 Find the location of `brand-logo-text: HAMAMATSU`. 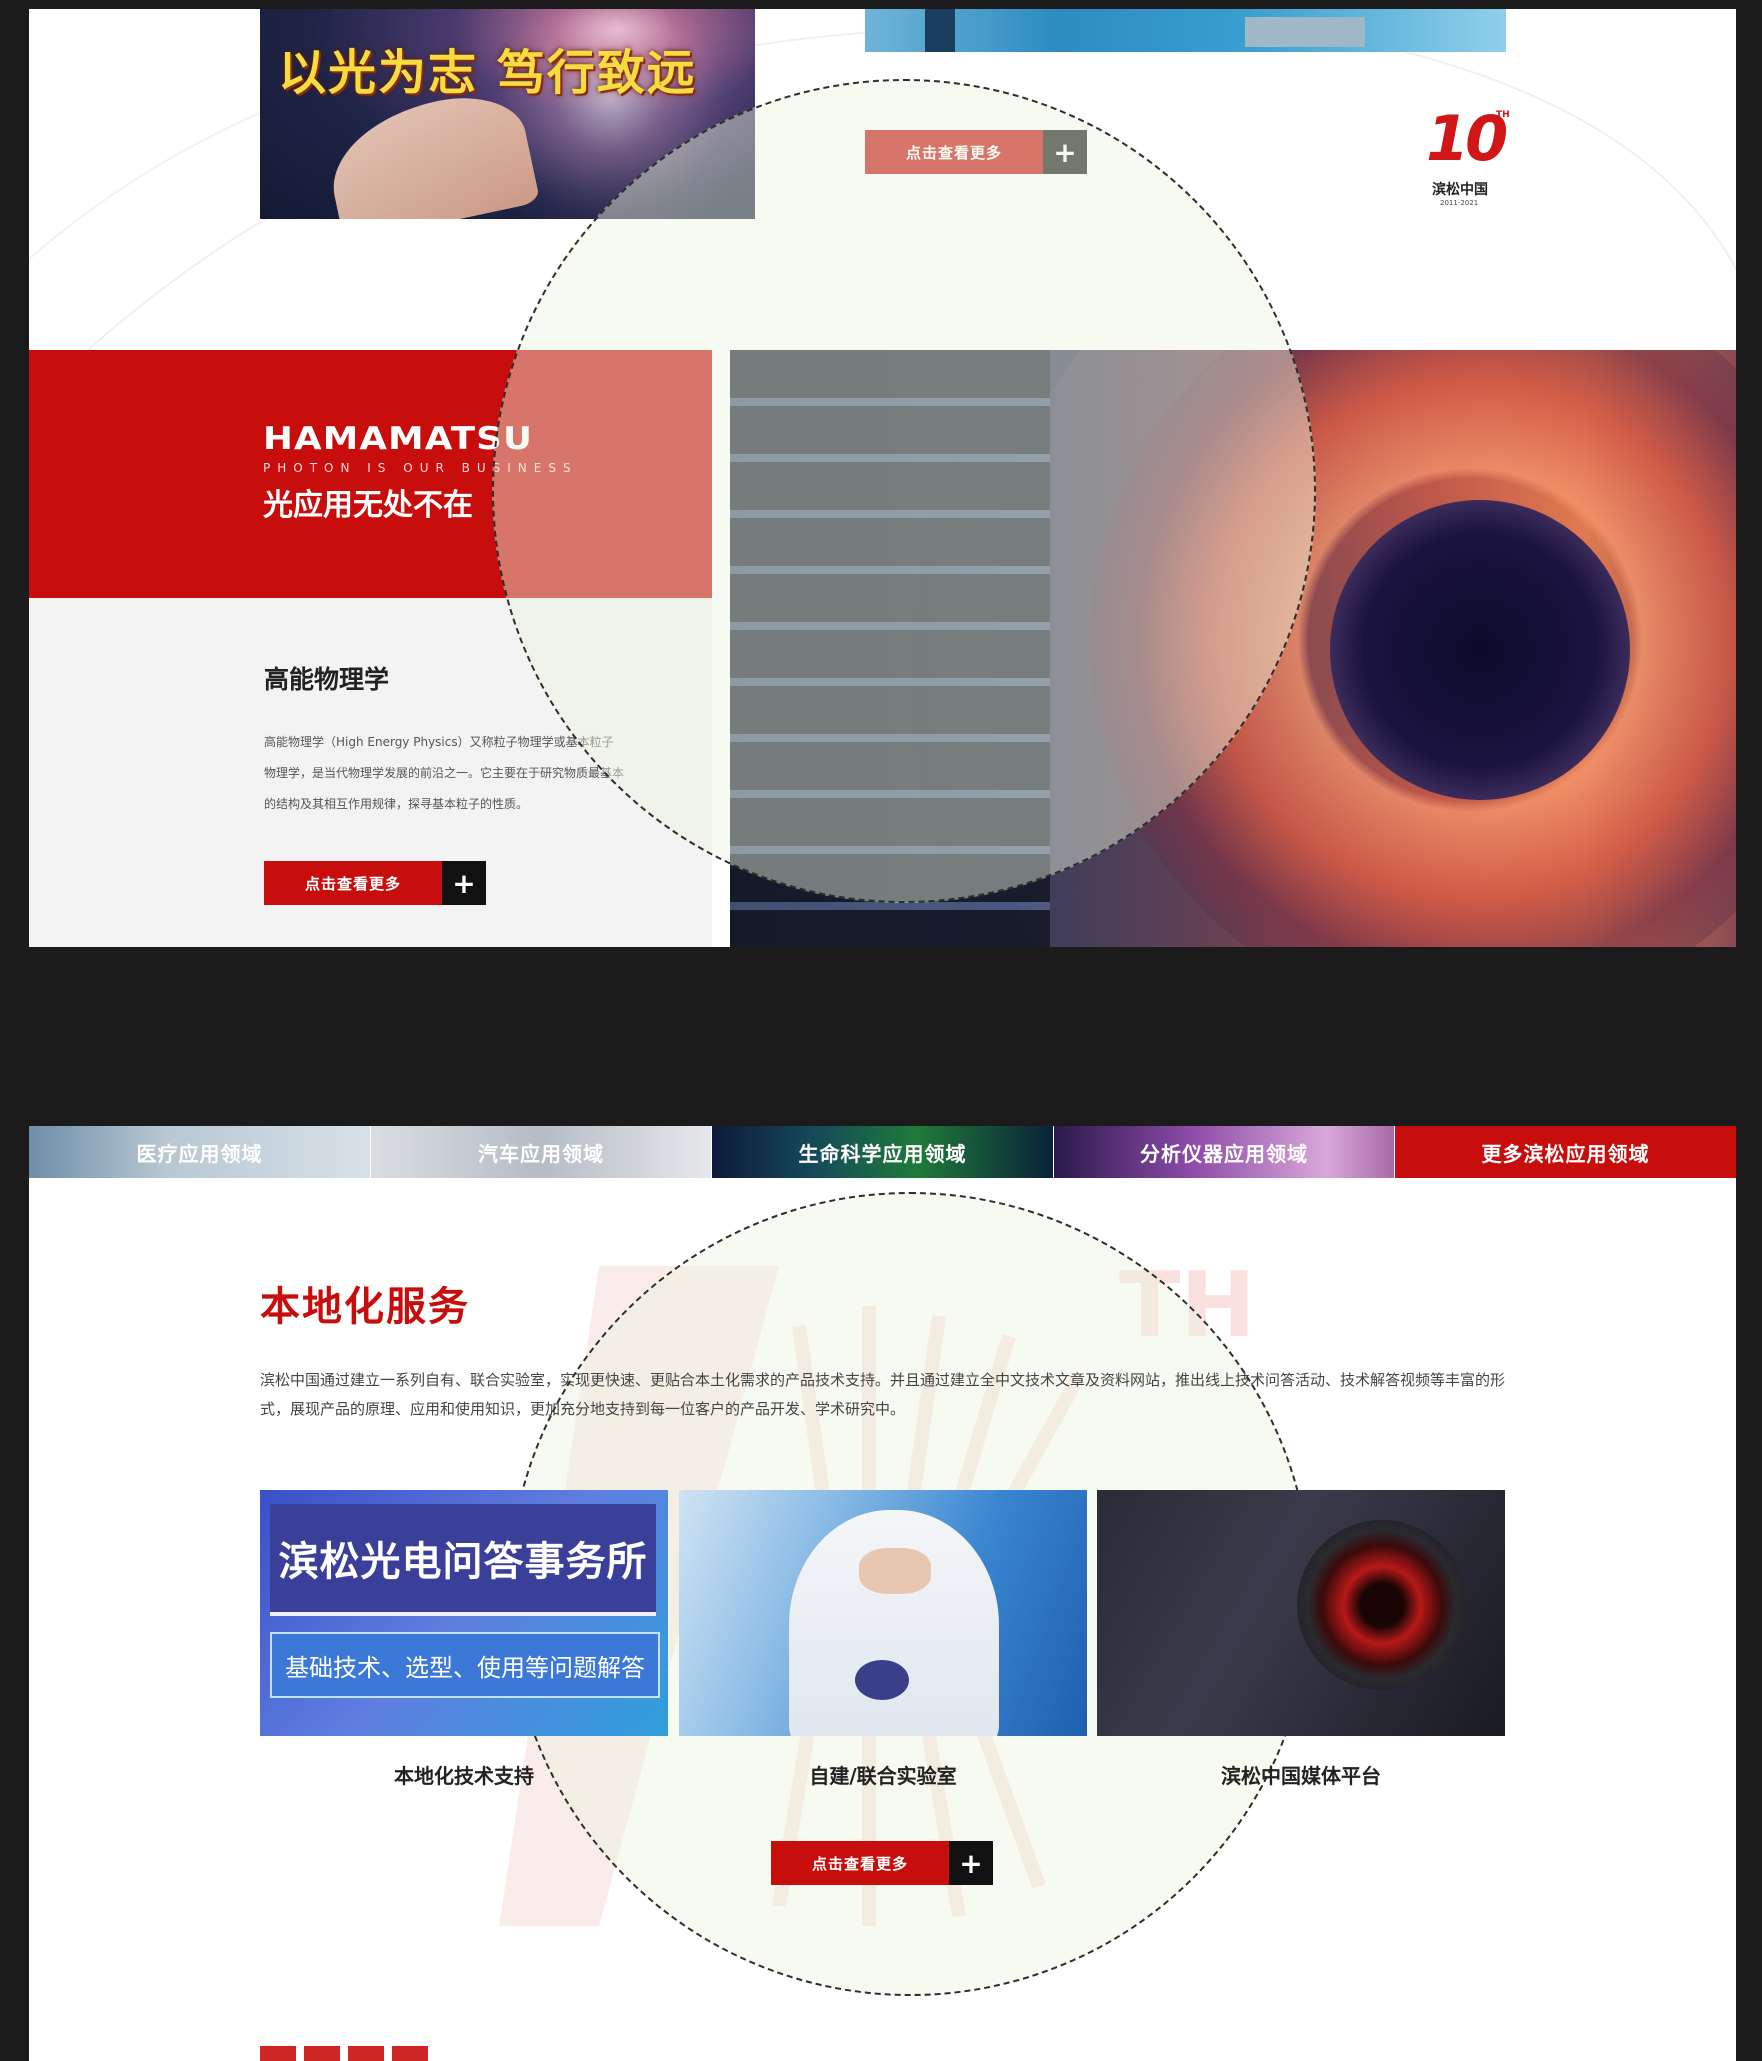

brand-logo-text: HAMAMATSU is located at coordinates (398, 439).